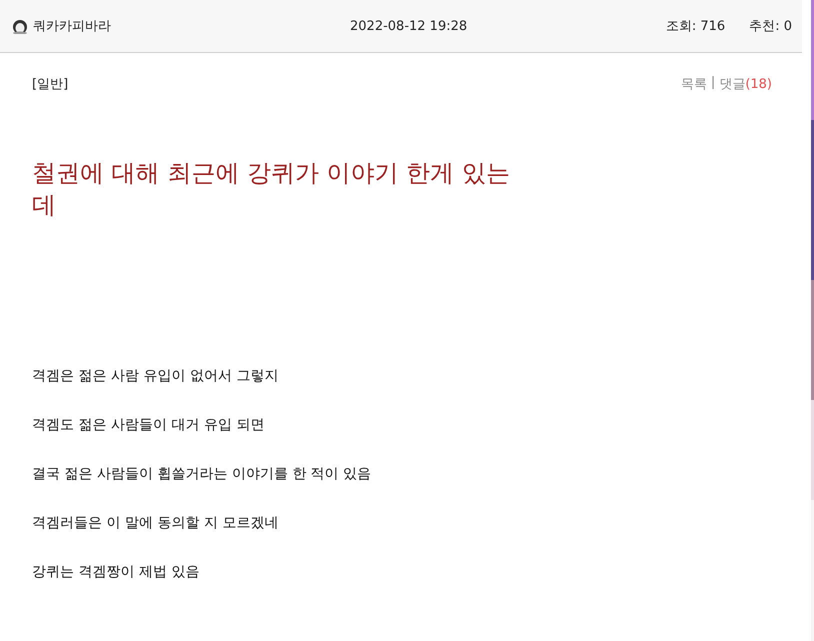 The height and width of the screenshot is (641, 814). I want to click on body-paragraph: 격겜러들은 이 말에 동의할 지 모르겠네, so click(156, 523).